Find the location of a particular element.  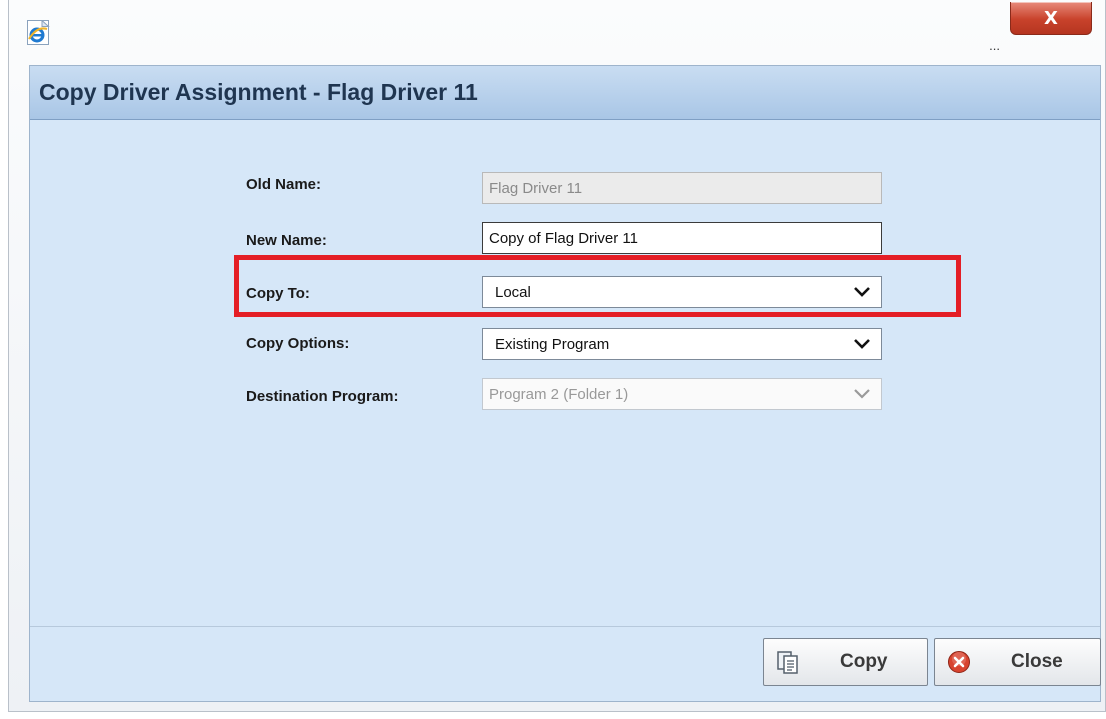

copy-document-icon is located at coordinates (787, 662).